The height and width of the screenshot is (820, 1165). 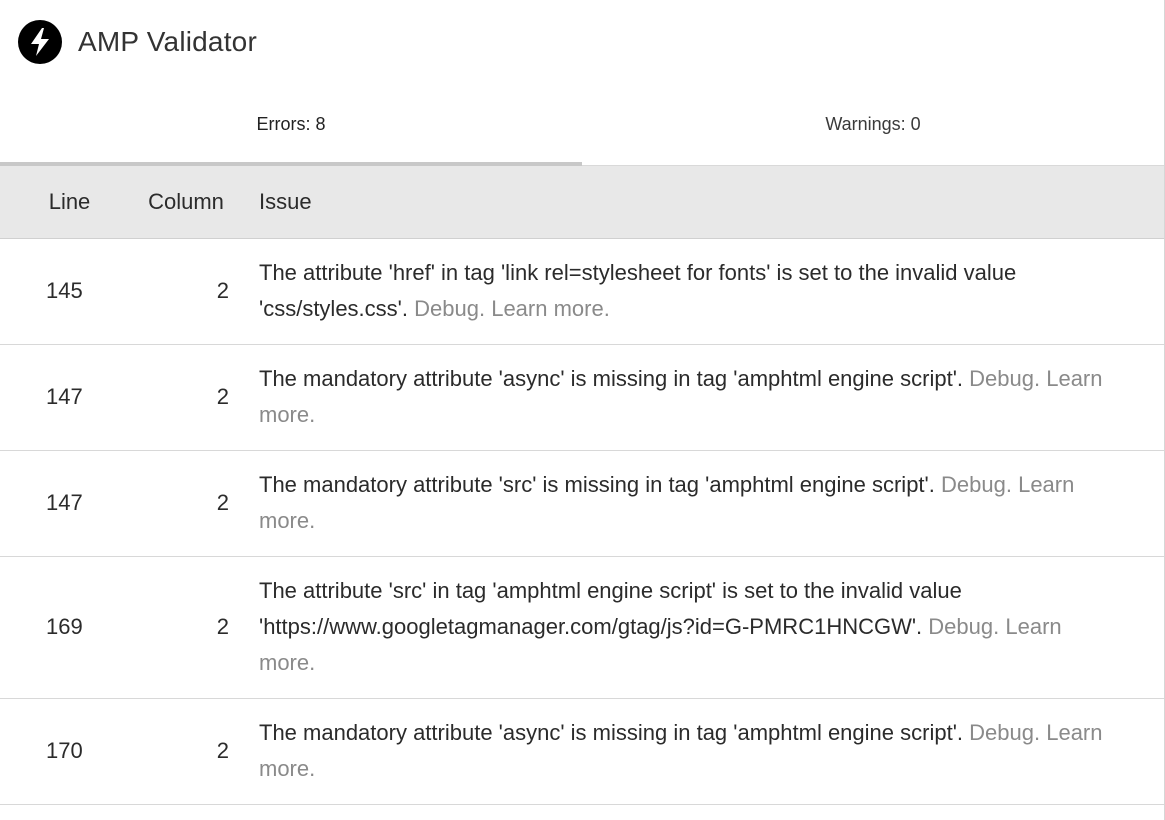 I want to click on tab-errors: Errors: 8, so click(x=291, y=125).